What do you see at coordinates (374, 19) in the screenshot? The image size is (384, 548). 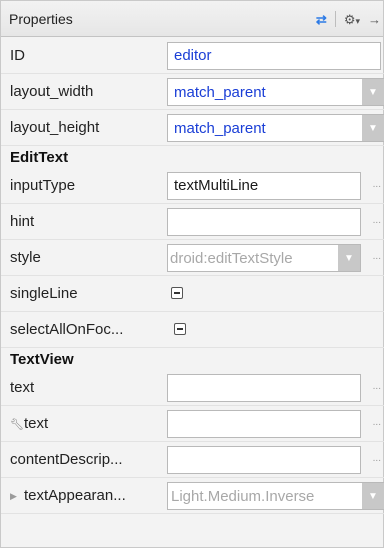 I see `pin-icon: →` at bounding box center [374, 19].